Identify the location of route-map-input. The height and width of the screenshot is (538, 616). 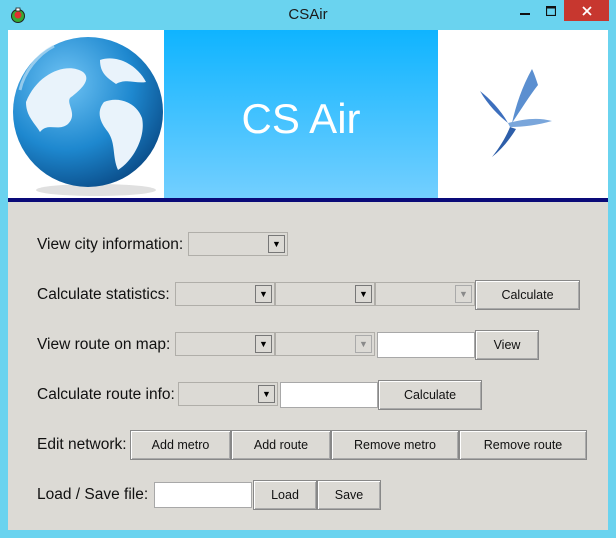
(426, 345).